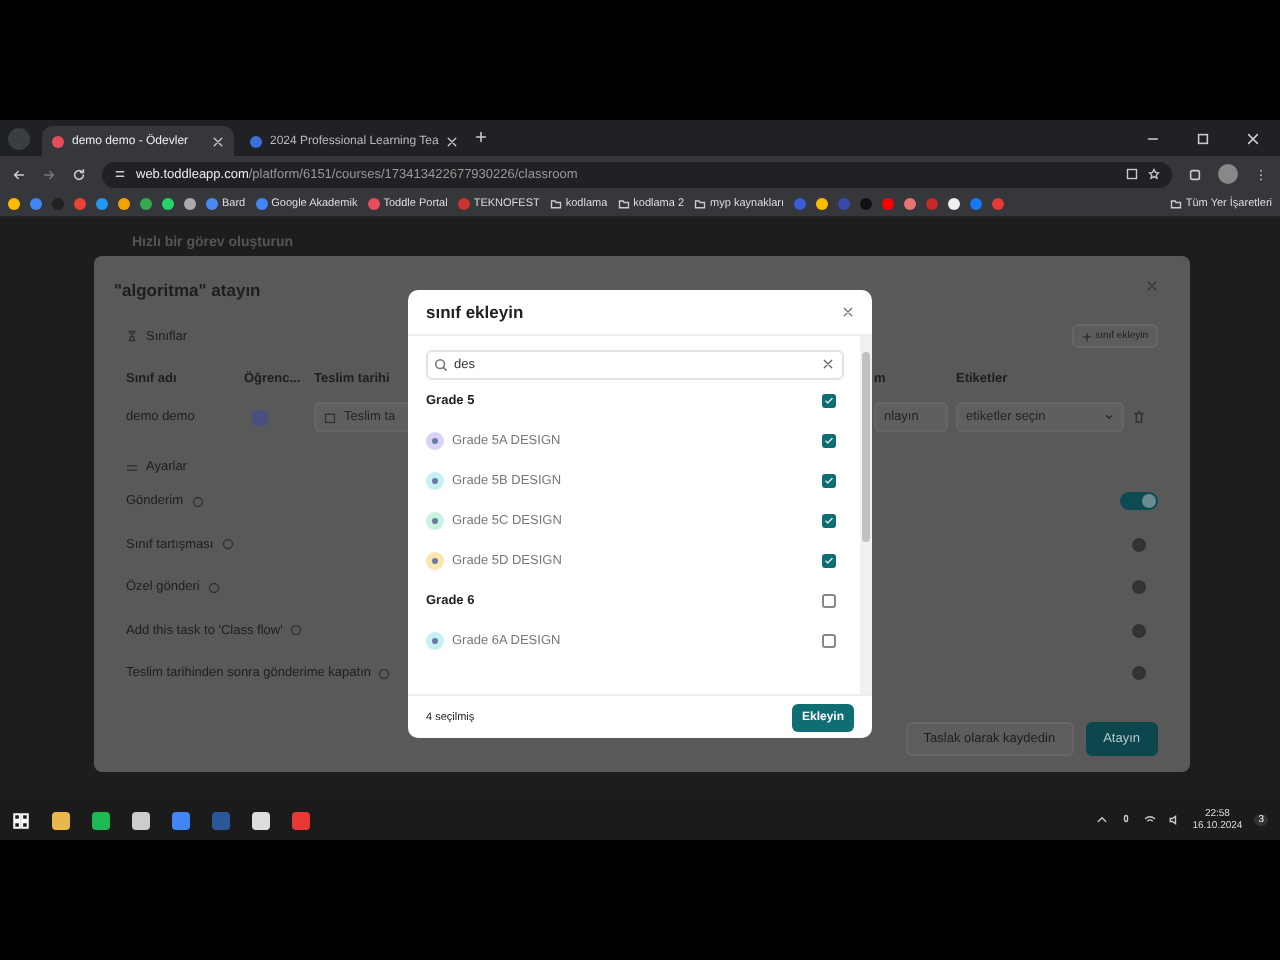  What do you see at coordinates (475, 312) in the screenshot?
I see `dialog-title: sınıf ekleyin` at bounding box center [475, 312].